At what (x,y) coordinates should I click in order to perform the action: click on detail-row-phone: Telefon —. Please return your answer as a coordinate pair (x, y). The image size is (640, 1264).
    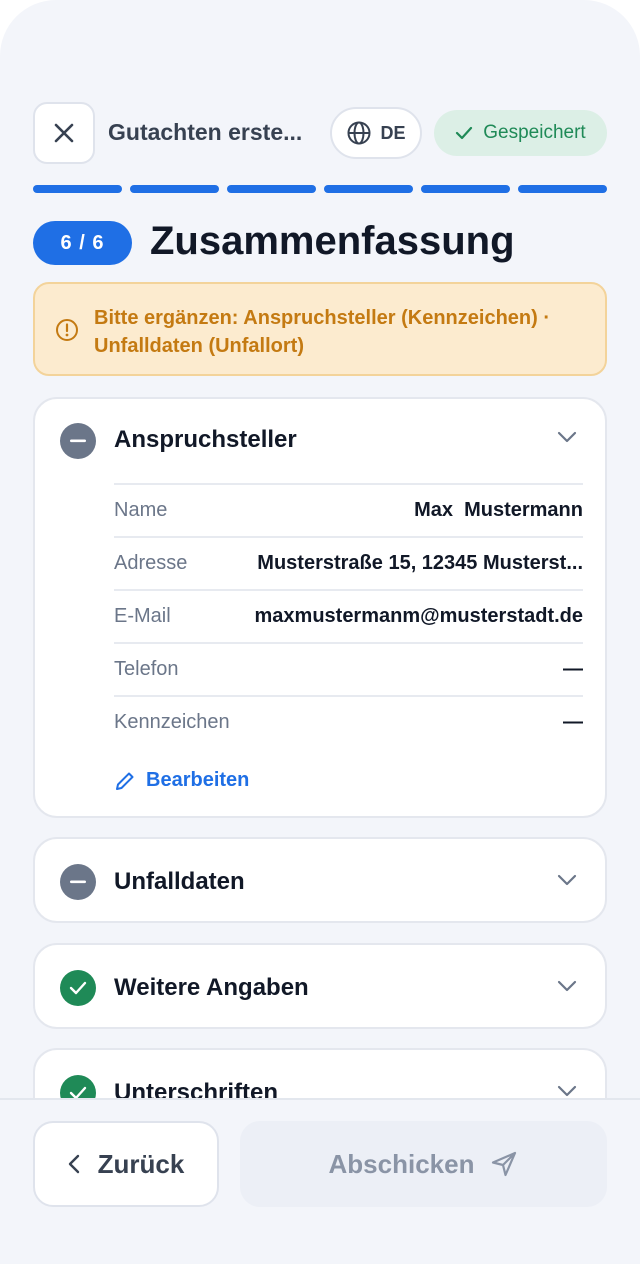
    Looking at the image, I should click on (348, 668).